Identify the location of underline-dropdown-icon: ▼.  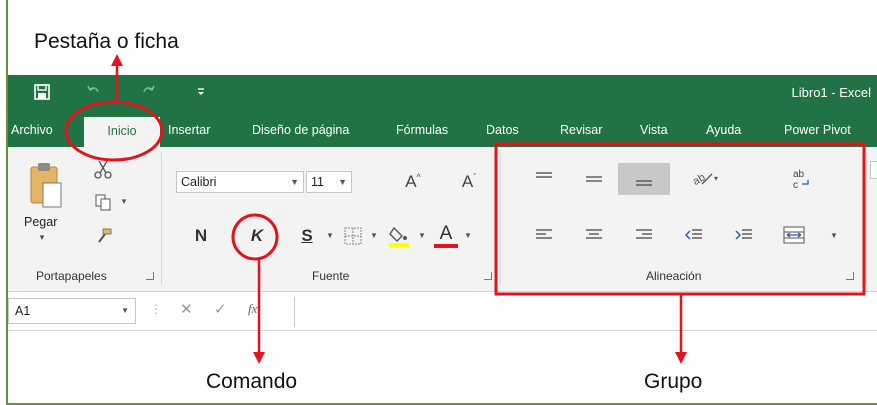
(330, 235).